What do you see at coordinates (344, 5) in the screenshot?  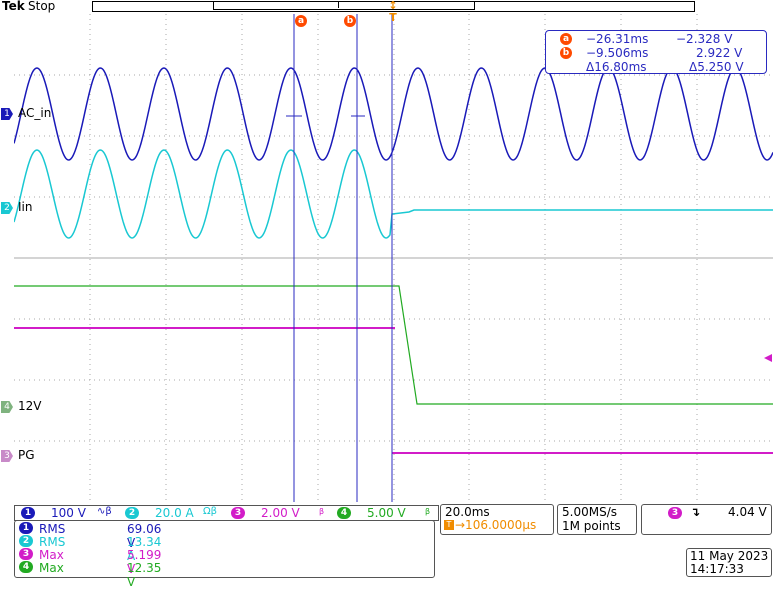 I see `record-view-window` at bounding box center [344, 5].